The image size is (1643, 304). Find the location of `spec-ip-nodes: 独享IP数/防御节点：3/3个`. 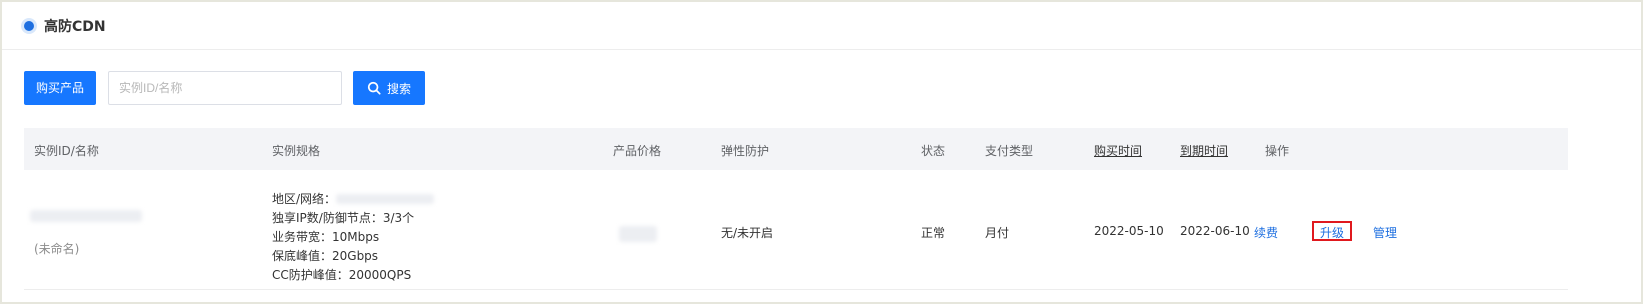

spec-ip-nodes: 独享IP数/防御节点：3/3个 is located at coordinates (343, 218).